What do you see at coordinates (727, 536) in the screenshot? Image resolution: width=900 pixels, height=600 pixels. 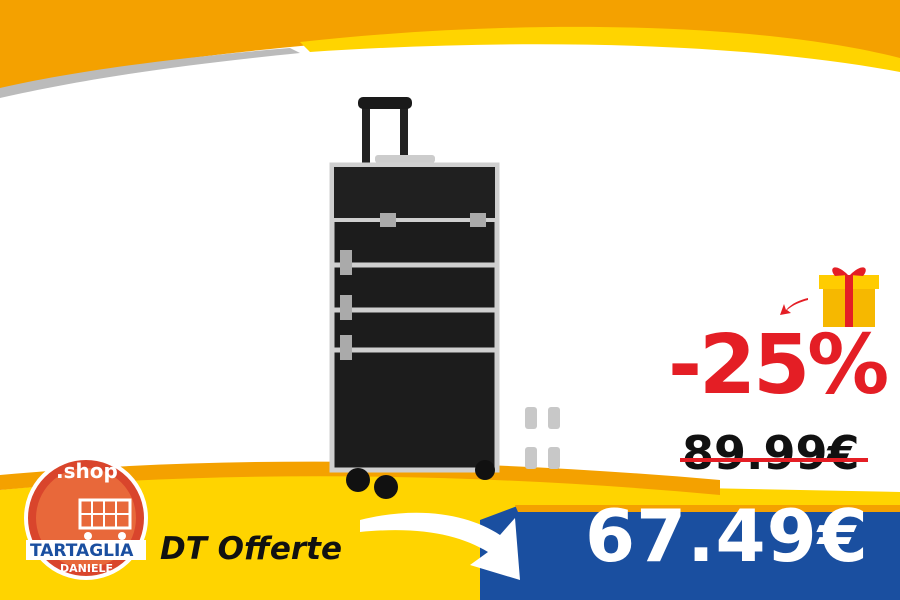 I see `new-price: 67.49€` at bounding box center [727, 536].